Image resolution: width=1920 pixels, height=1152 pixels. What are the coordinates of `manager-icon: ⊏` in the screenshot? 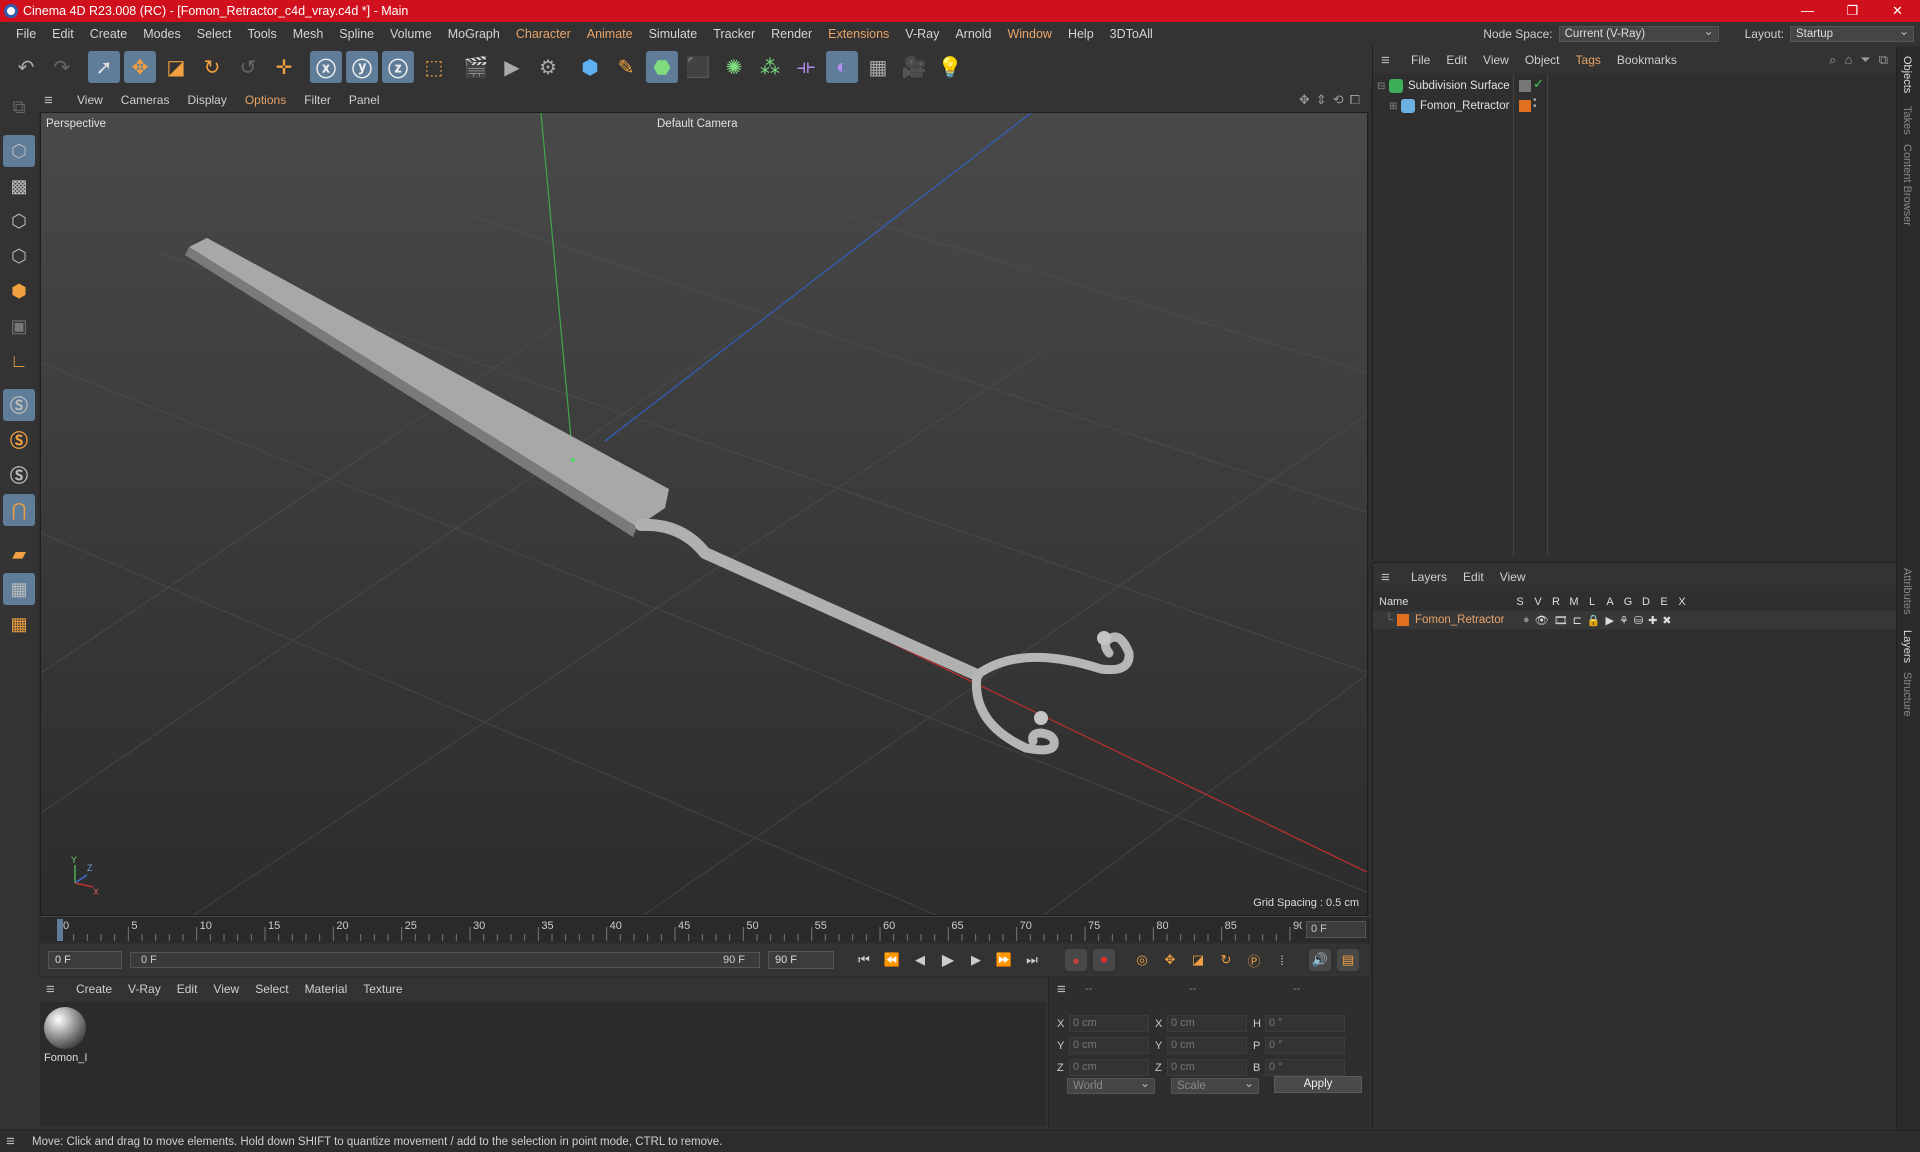 It's located at (1577, 620).